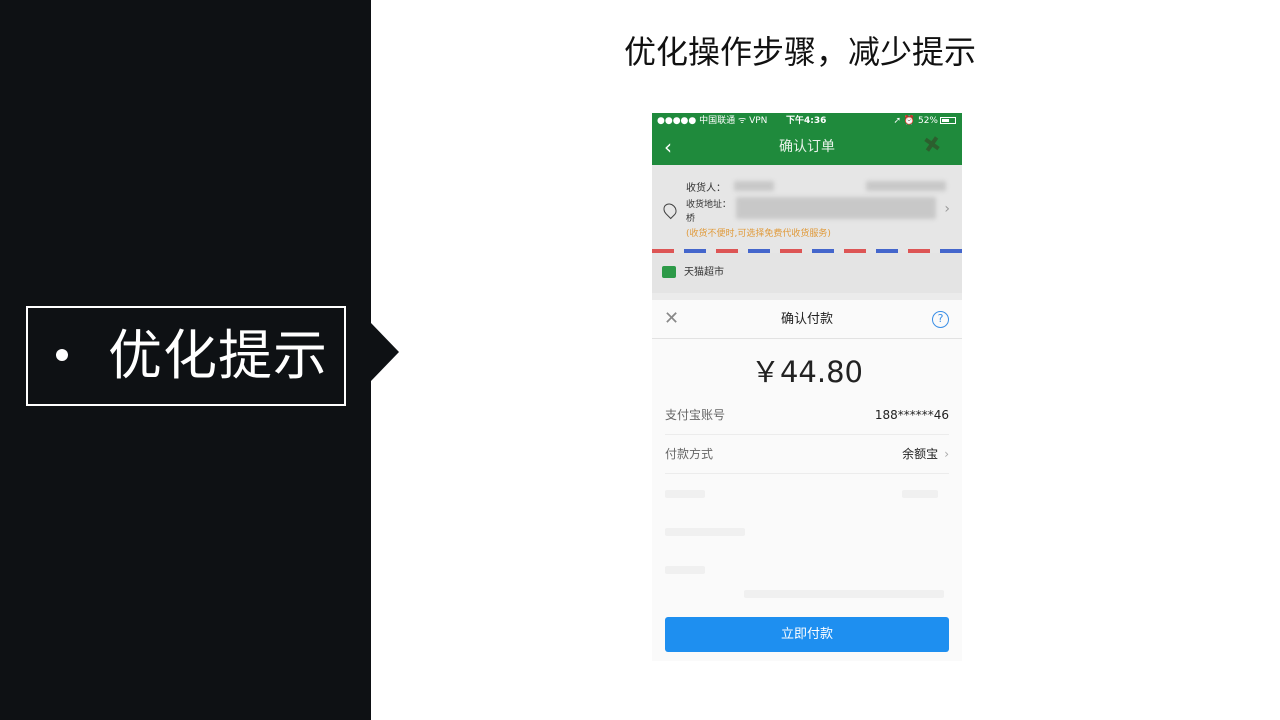 The image size is (1280, 720). I want to click on address-block: 收货人： 收货地址： 桥 › (收货不便时,可选择免费代收货服务), so click(807, 207).